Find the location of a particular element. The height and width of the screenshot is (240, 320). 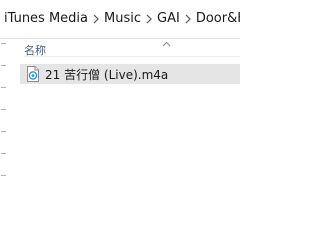

file-row: 21 苦行僧 (Live).m4a is located at coordinates (130, 74).